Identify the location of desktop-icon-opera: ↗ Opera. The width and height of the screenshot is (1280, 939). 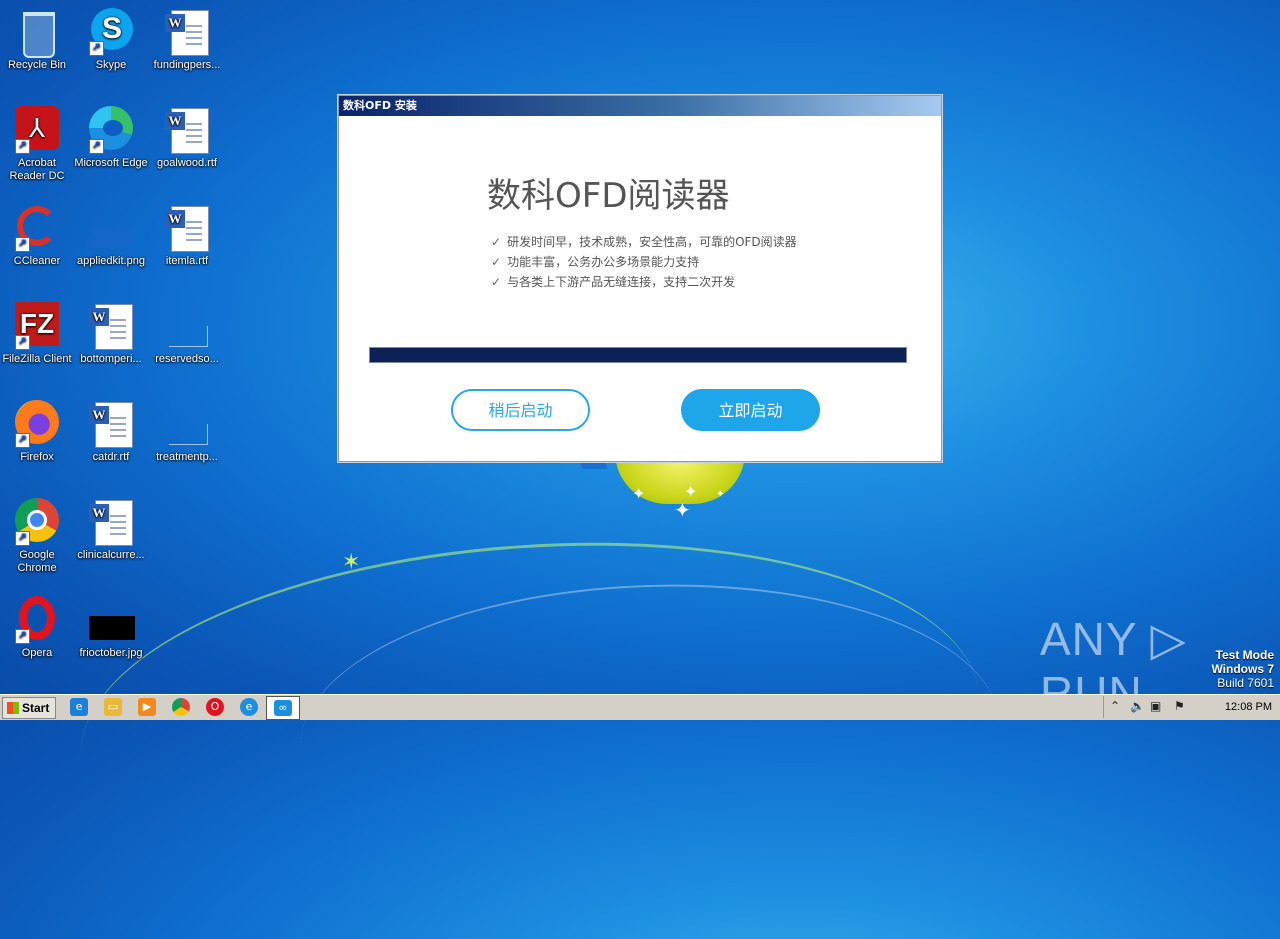
(37, 628).